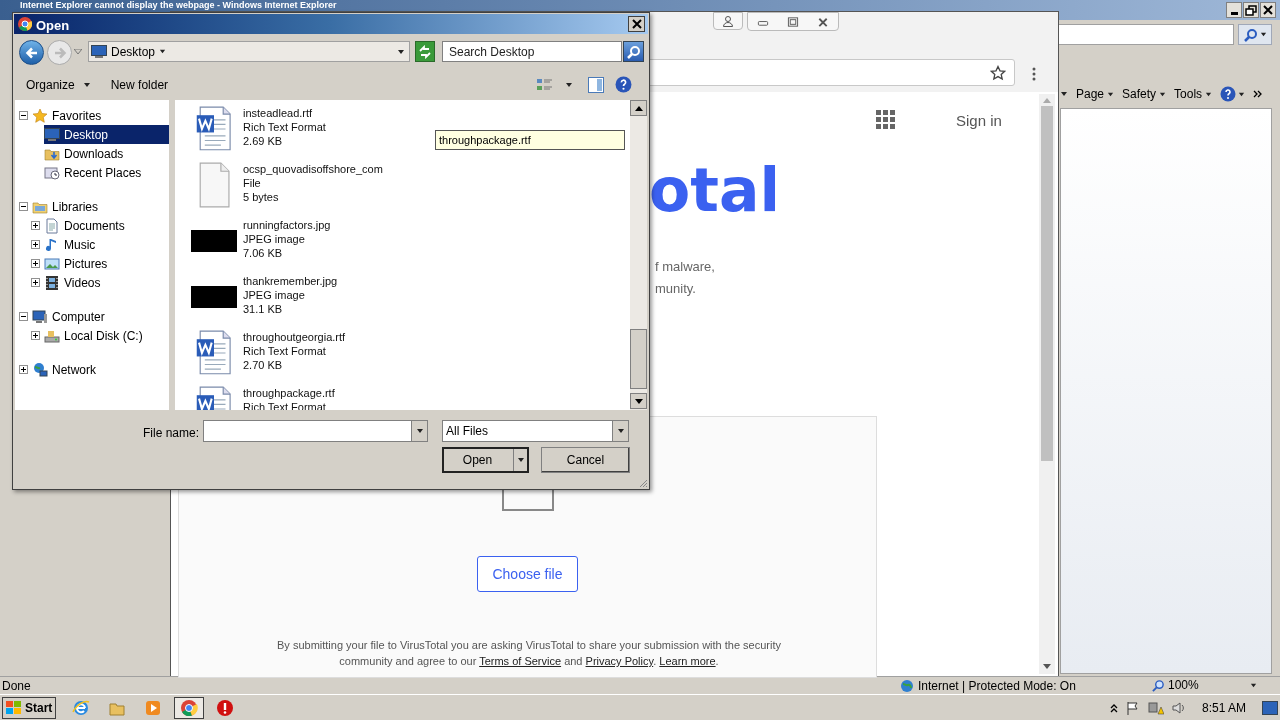 This screenshot has height=720, width=1280. I want to click on image-thumbnail, so click(214, 241).